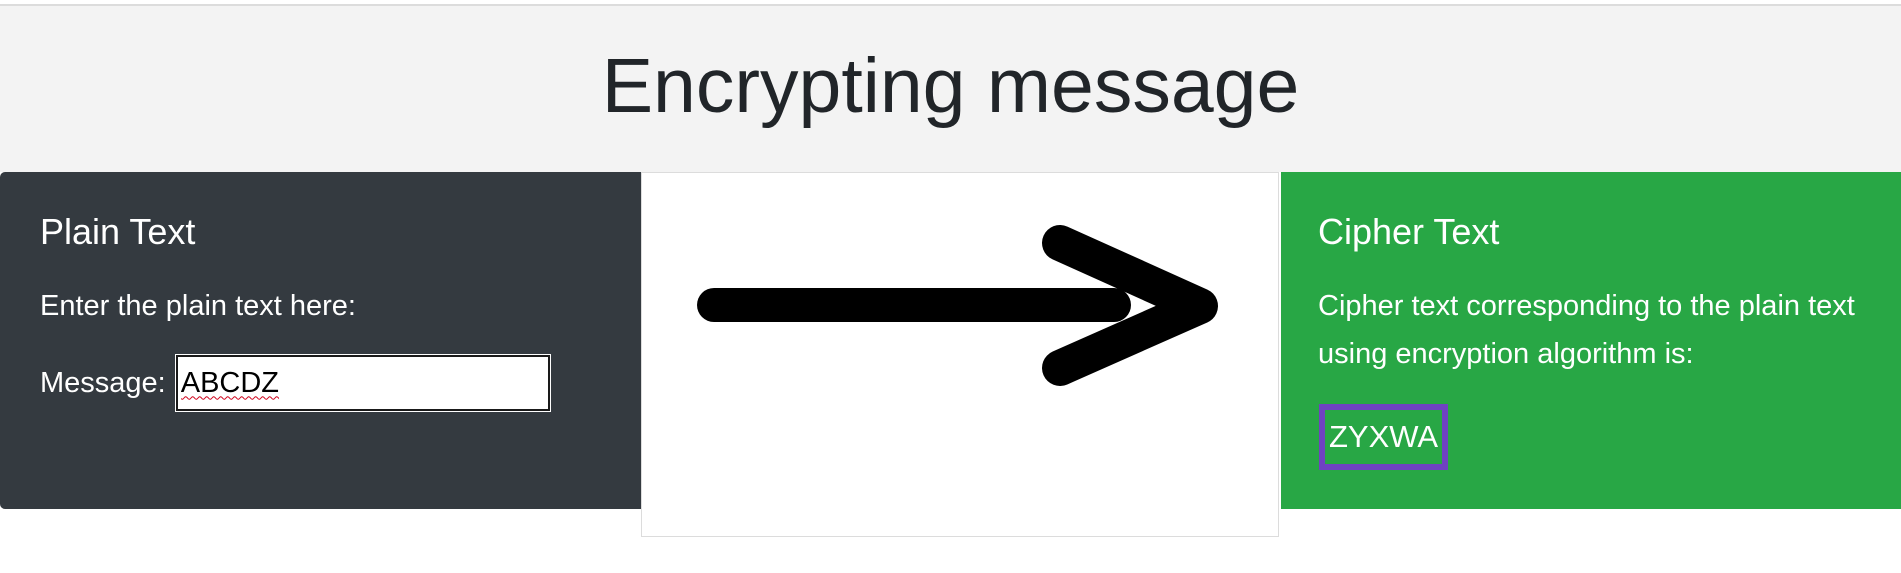 The width and height of the screenshot is (1901, 573). Describe the element at coordinates (198, 306) in the screenshot. I see `plain-text-instruction: Enter the plain text here:` at that location.